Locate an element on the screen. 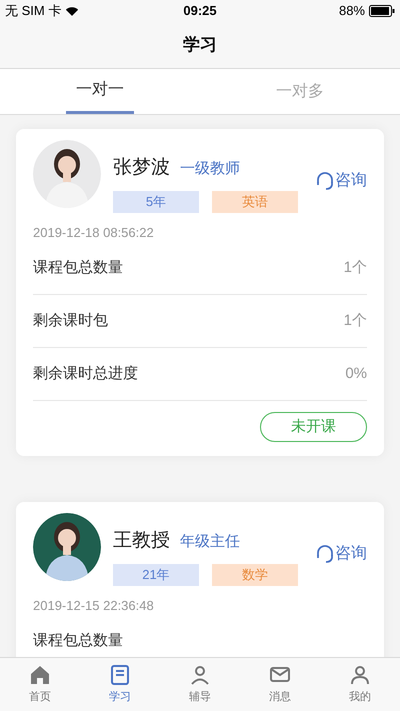  teacher-title: 年级主任 is located at coordinates (210, 542).